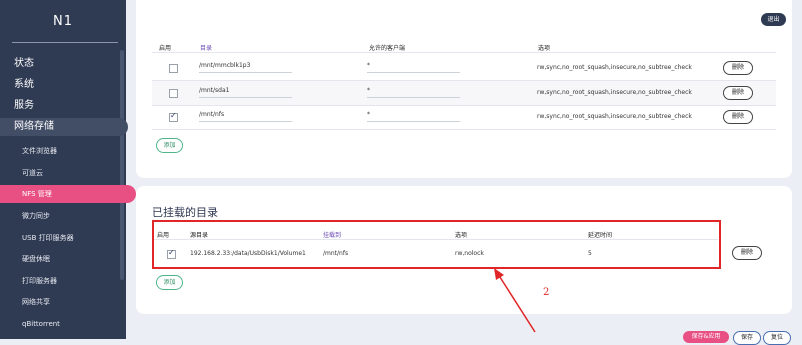  Describe the element at coordinates (747, 253) in the screenshot. I see `mount-row1-delete-button: 删除` at that location.